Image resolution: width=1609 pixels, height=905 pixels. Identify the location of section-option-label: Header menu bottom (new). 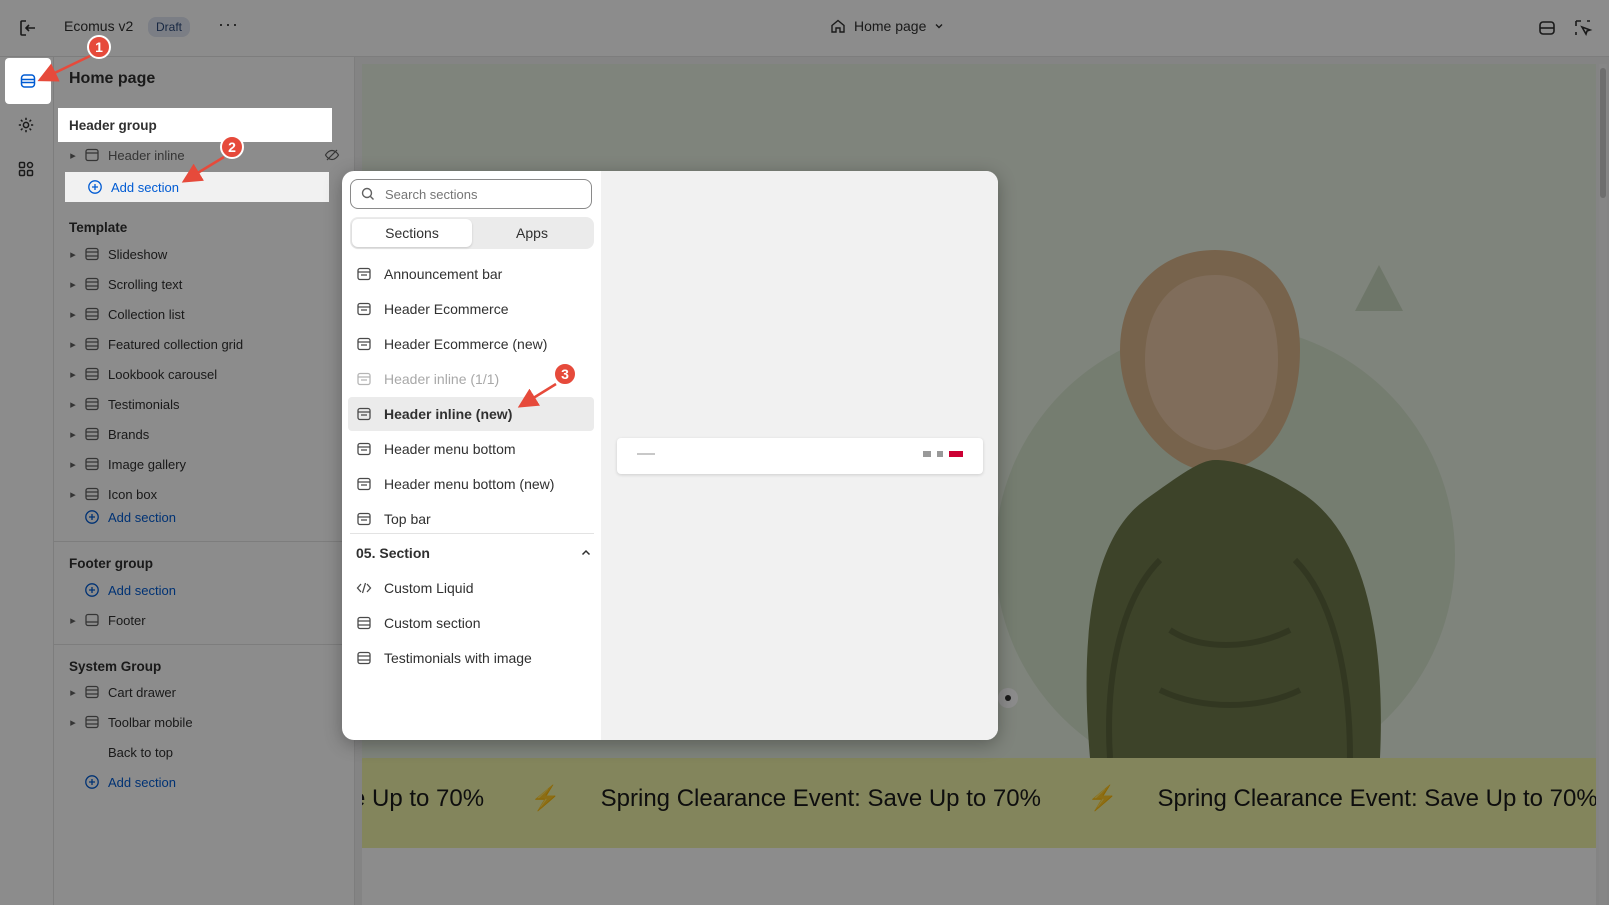
(469, 484).